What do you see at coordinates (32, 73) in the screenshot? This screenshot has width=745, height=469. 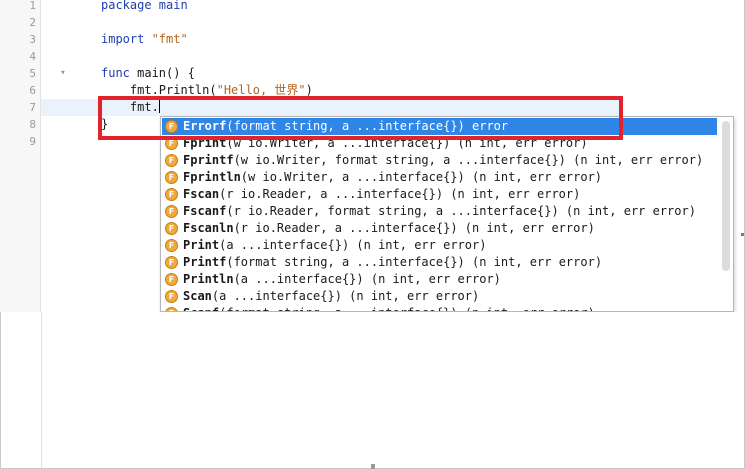 I see `line-number: 5` at bounding box center [32, 73].